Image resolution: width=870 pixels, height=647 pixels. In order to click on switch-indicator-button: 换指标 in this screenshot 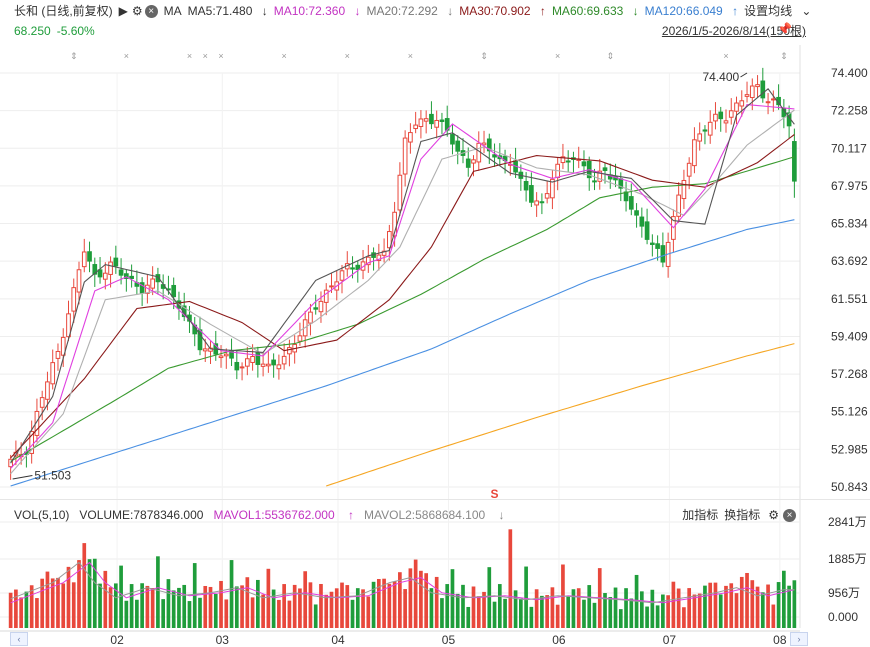, I will do `click(742, 515)`.